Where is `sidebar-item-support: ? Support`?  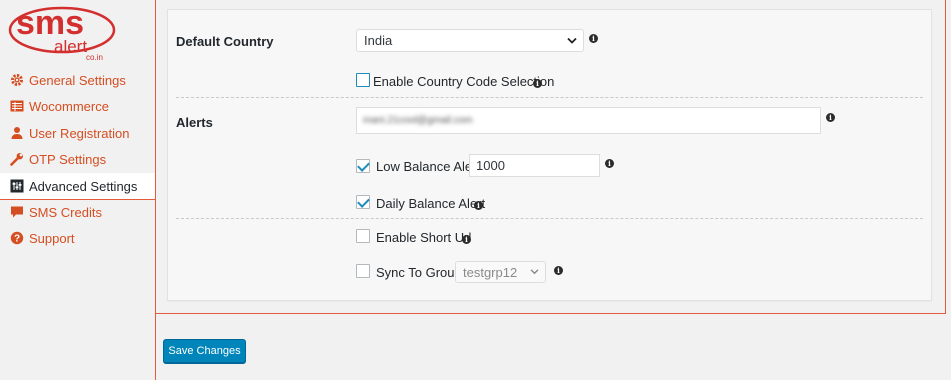 sidebar-item-support: ? Support is located at coordinates (77, 238).